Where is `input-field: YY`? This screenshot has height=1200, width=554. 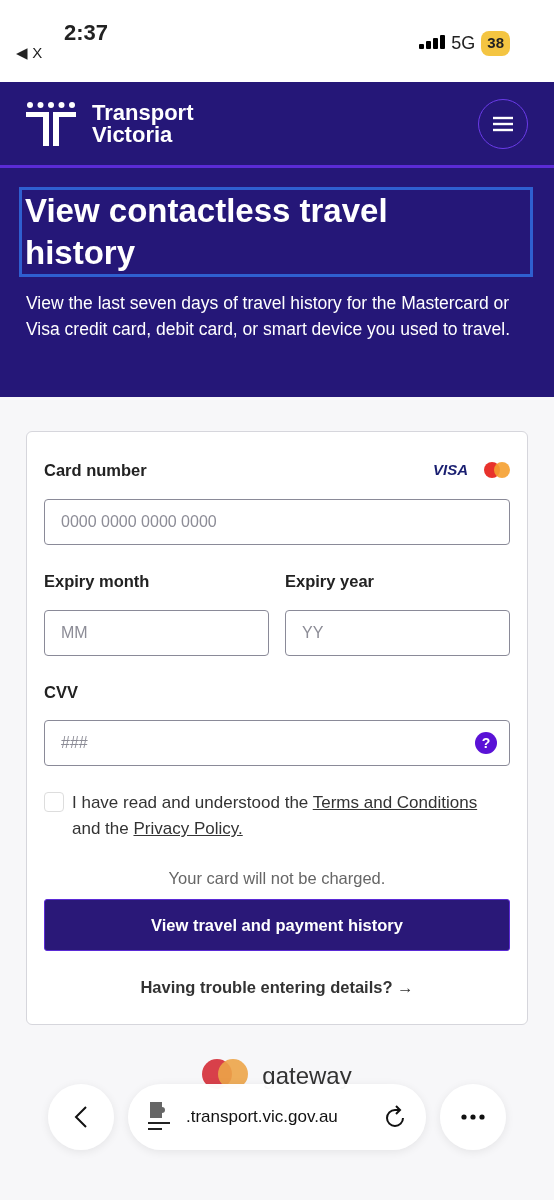
input-field: YY is located at coordinates (397, 632).